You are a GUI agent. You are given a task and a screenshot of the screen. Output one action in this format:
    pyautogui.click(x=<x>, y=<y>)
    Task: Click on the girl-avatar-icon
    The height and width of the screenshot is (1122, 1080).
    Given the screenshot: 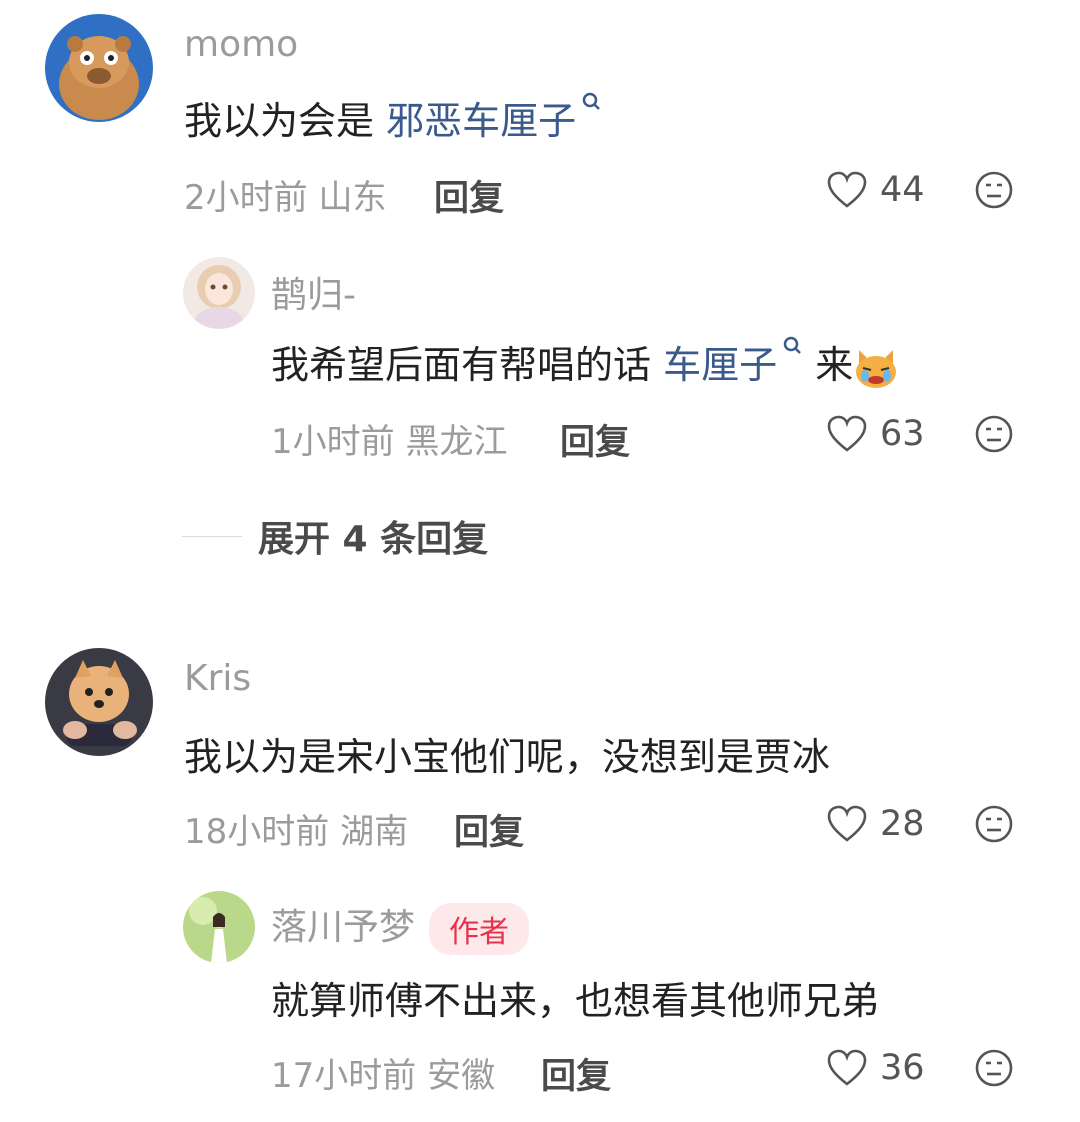 What is the action you would take?
    pyautogui.click(x=219, y=927)
    